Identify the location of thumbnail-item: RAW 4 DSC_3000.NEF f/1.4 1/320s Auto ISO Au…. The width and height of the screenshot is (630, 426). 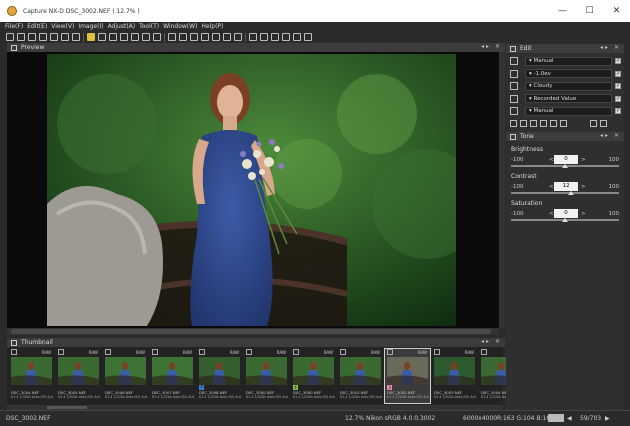
(313, 376).